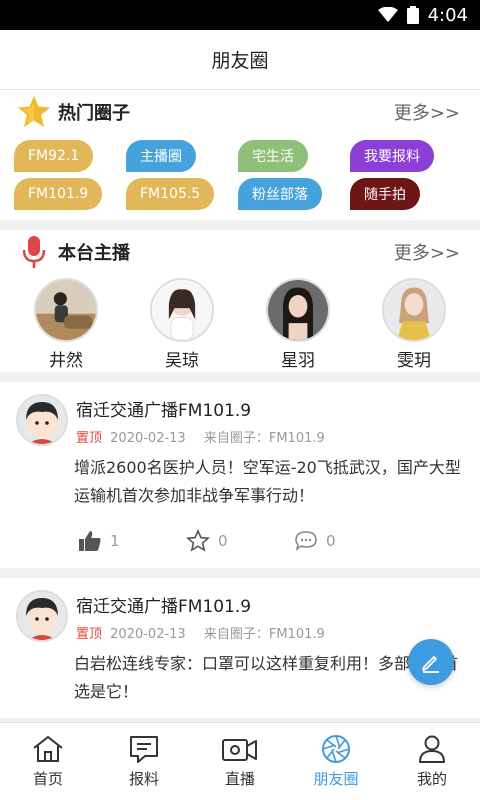  I want to click on page-title-bar: 朋友圈, so click(240, 60).